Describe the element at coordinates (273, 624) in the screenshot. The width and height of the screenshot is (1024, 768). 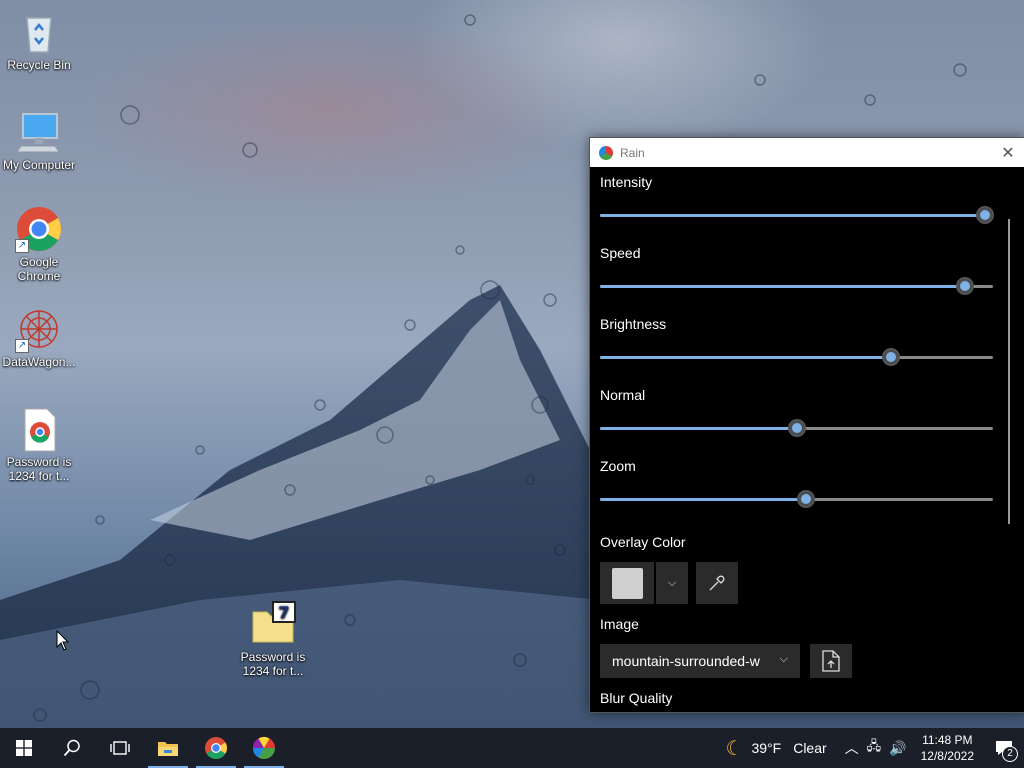
I see `7zip-archive-icon: 7` at that location.